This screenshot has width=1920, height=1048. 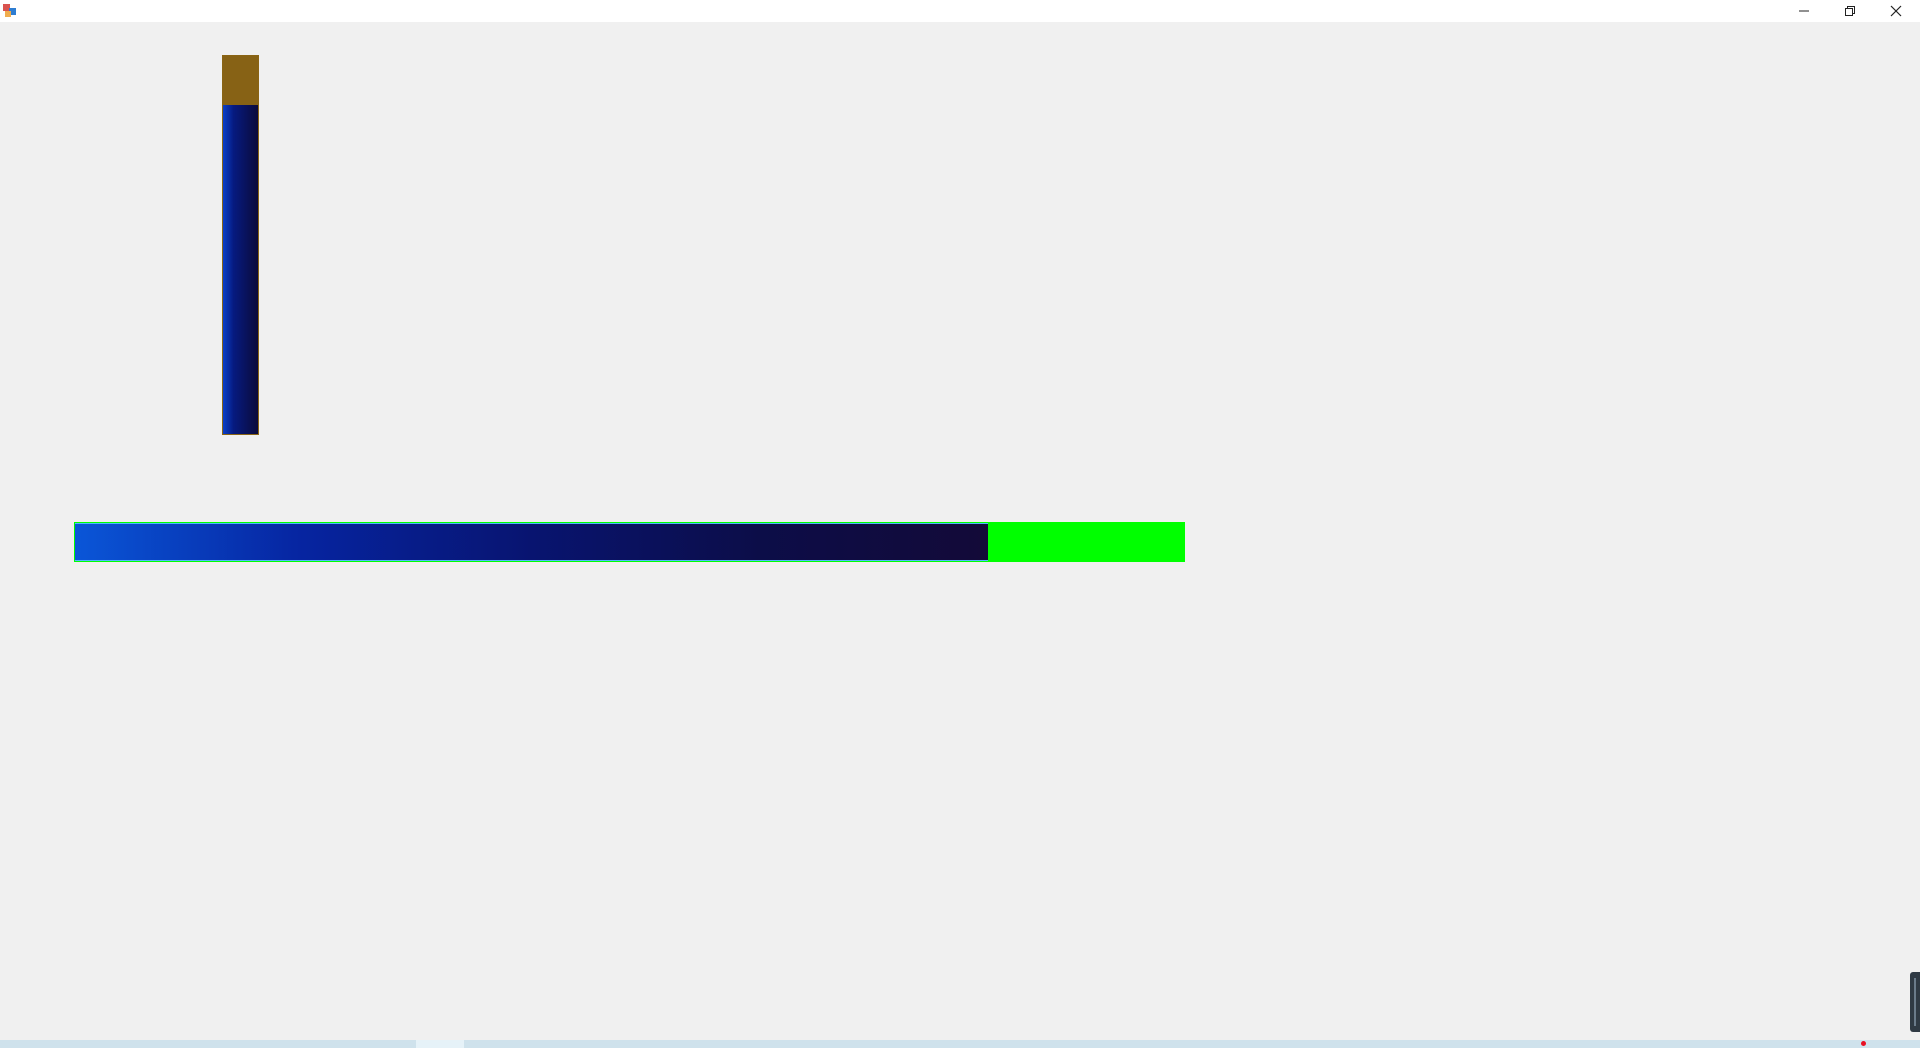 What do you see at coordinates (960, 1044) in the screenshot?
I see `taskbar` at bounding box center [960, 1044].